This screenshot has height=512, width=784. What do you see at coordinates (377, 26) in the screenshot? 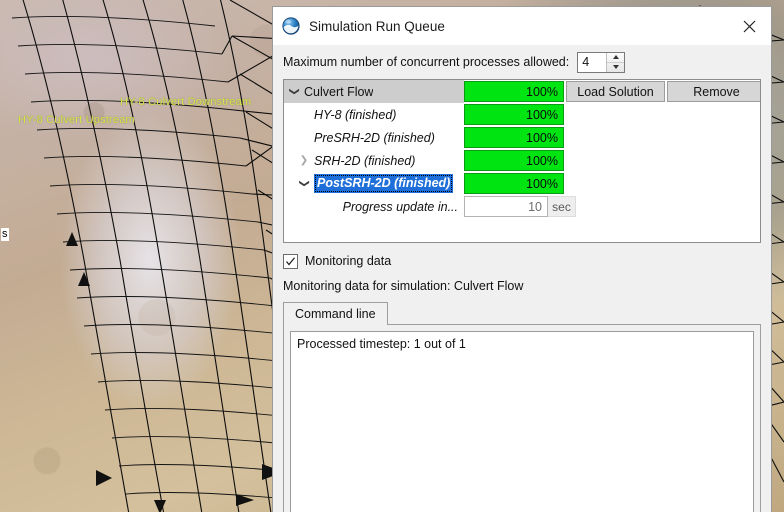
I see `dialog-title: Simulation Run Queue` at bounding box center [377, 26].